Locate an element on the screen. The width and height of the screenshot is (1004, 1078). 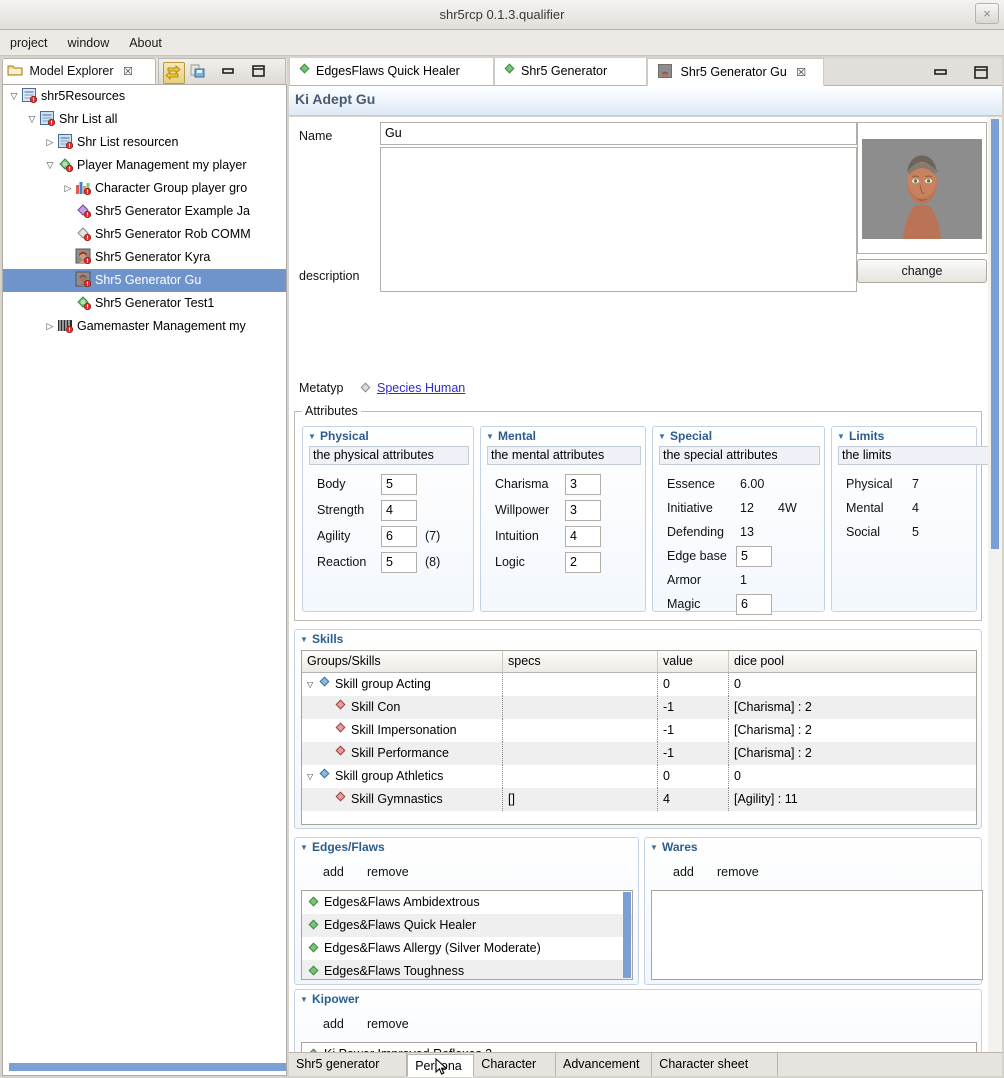
special-input-3: 5 is located at coordinates (754, 556).